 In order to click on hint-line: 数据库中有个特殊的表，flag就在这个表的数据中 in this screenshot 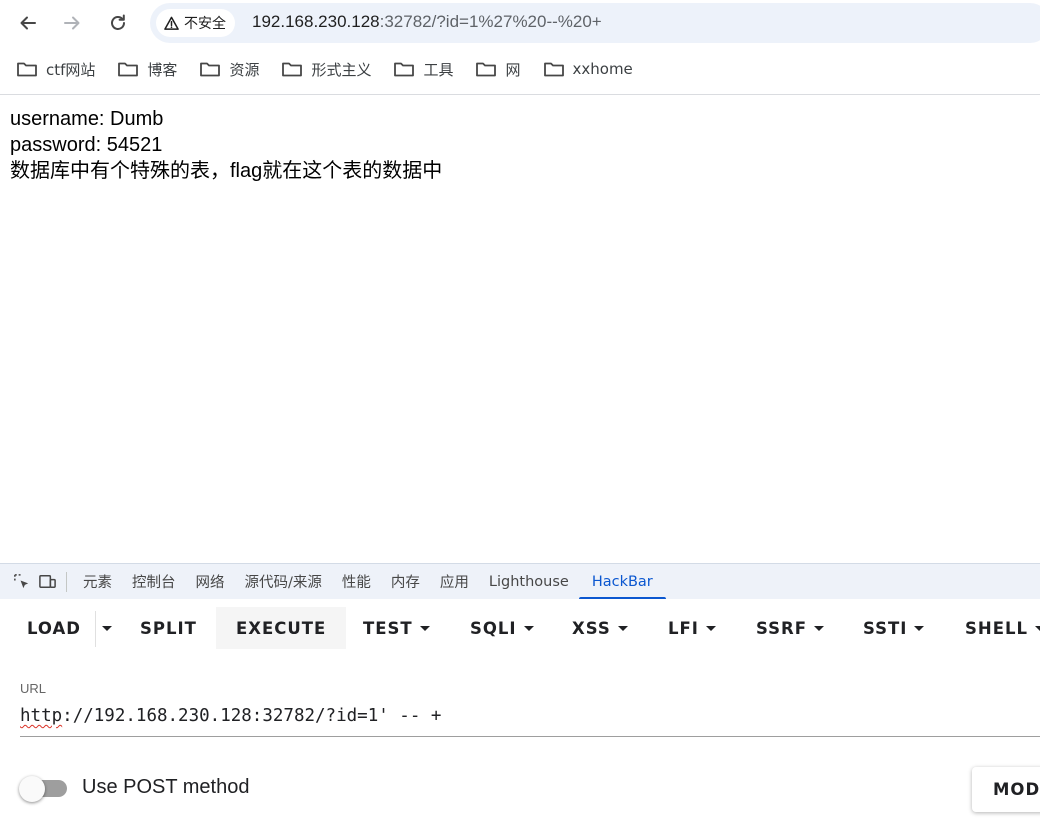, I will do `click(226, 171)`.